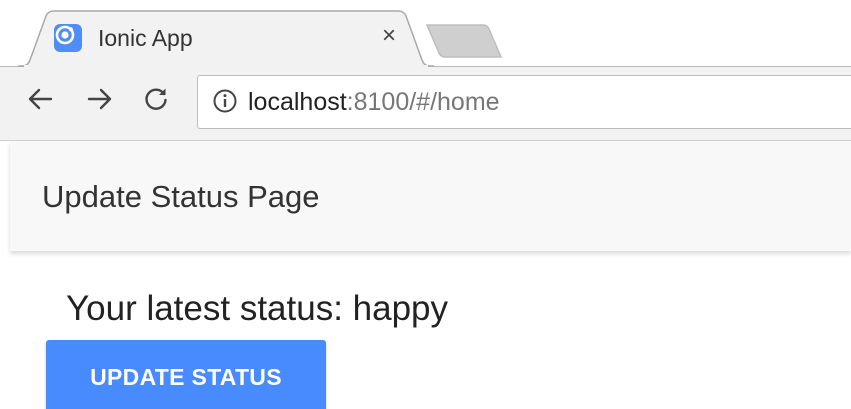 This screenshot has height=409, width=851. What do you see at coordinates (156, 99) in the screenshot?
I see `reload-icon` at bounding box center [156, 99].